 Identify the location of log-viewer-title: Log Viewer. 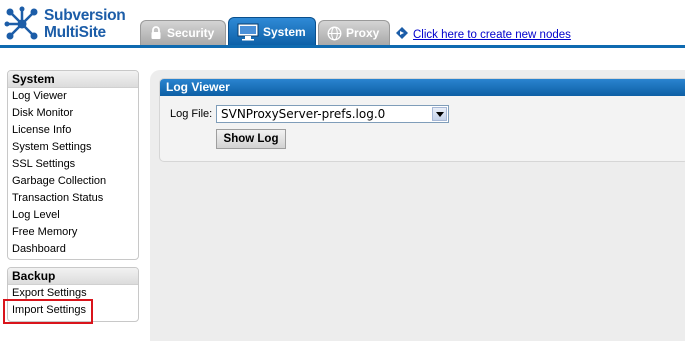
(422, 87).